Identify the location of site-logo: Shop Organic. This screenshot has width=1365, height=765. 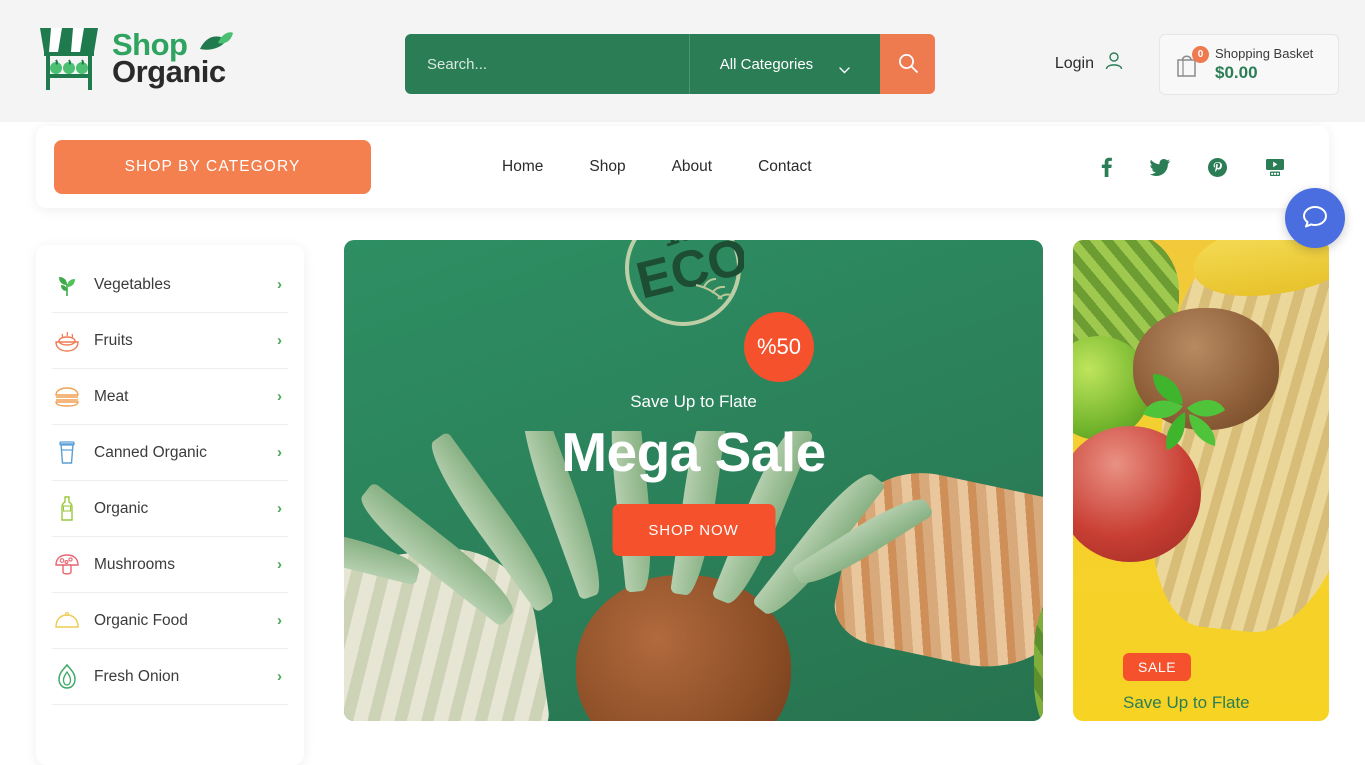
(135, 58).